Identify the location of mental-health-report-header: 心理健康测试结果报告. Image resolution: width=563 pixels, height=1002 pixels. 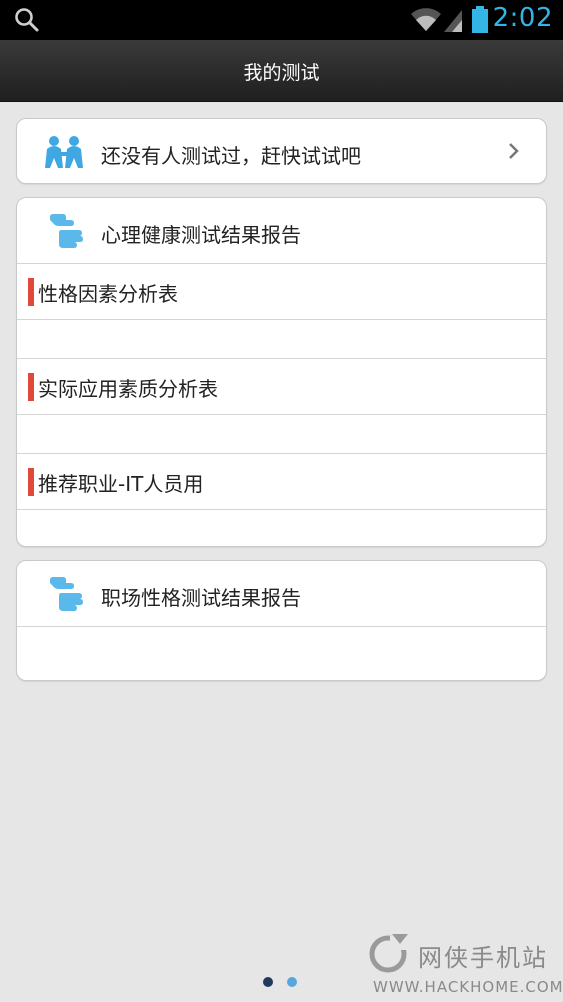
(281, 231).